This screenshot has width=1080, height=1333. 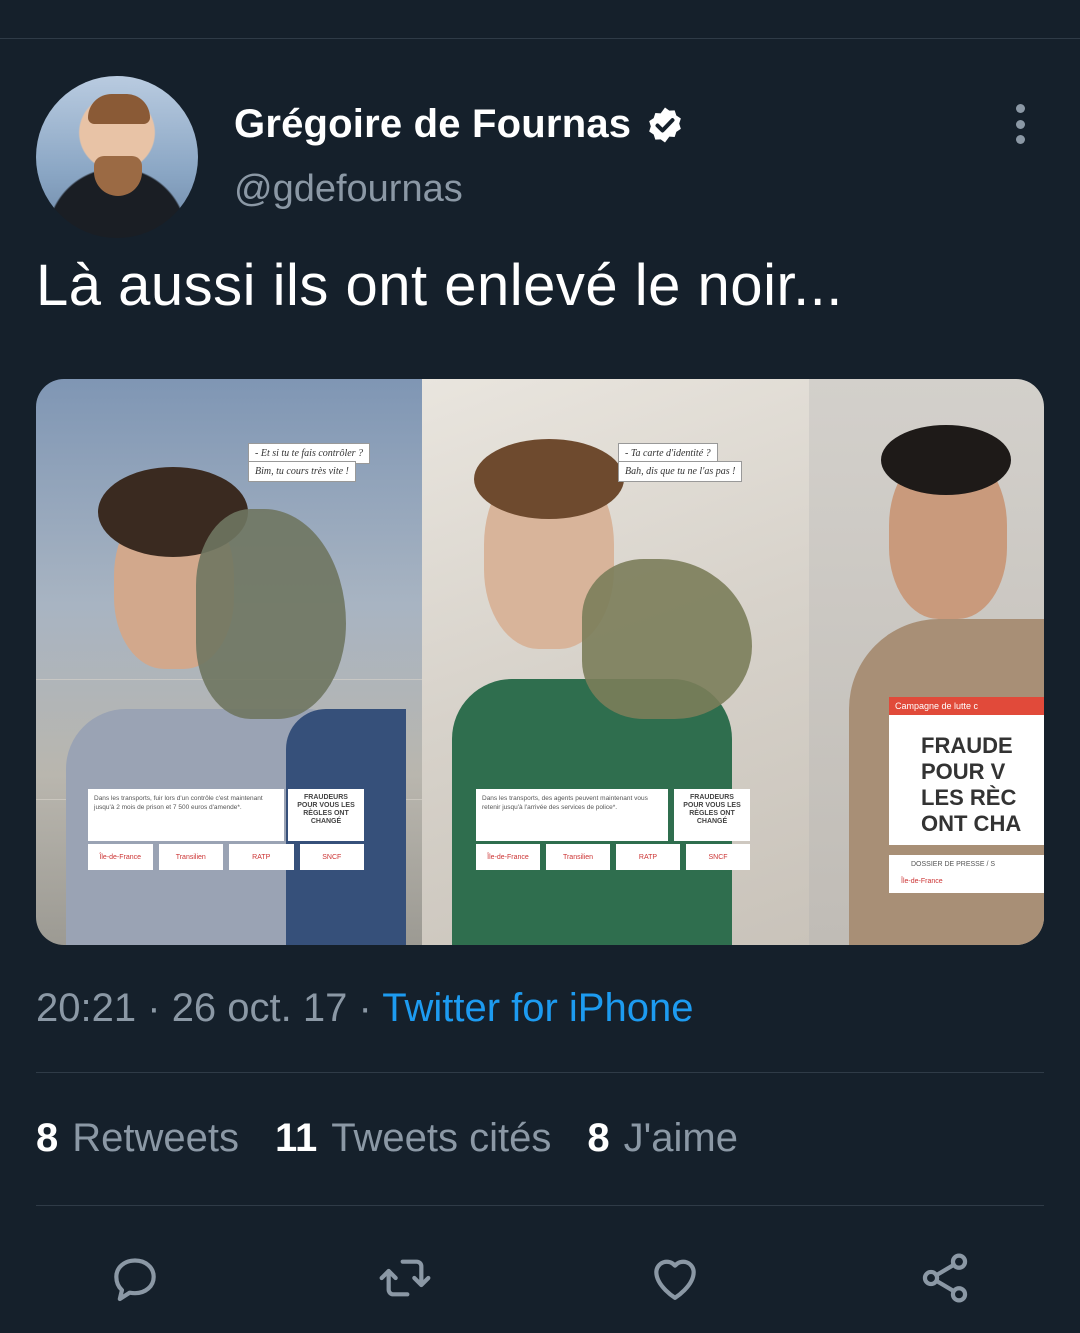 I want to click on poster-3-slogan: FRAUDE POUR V LES RÈC ONT CHA, so click(x=966, y=780).